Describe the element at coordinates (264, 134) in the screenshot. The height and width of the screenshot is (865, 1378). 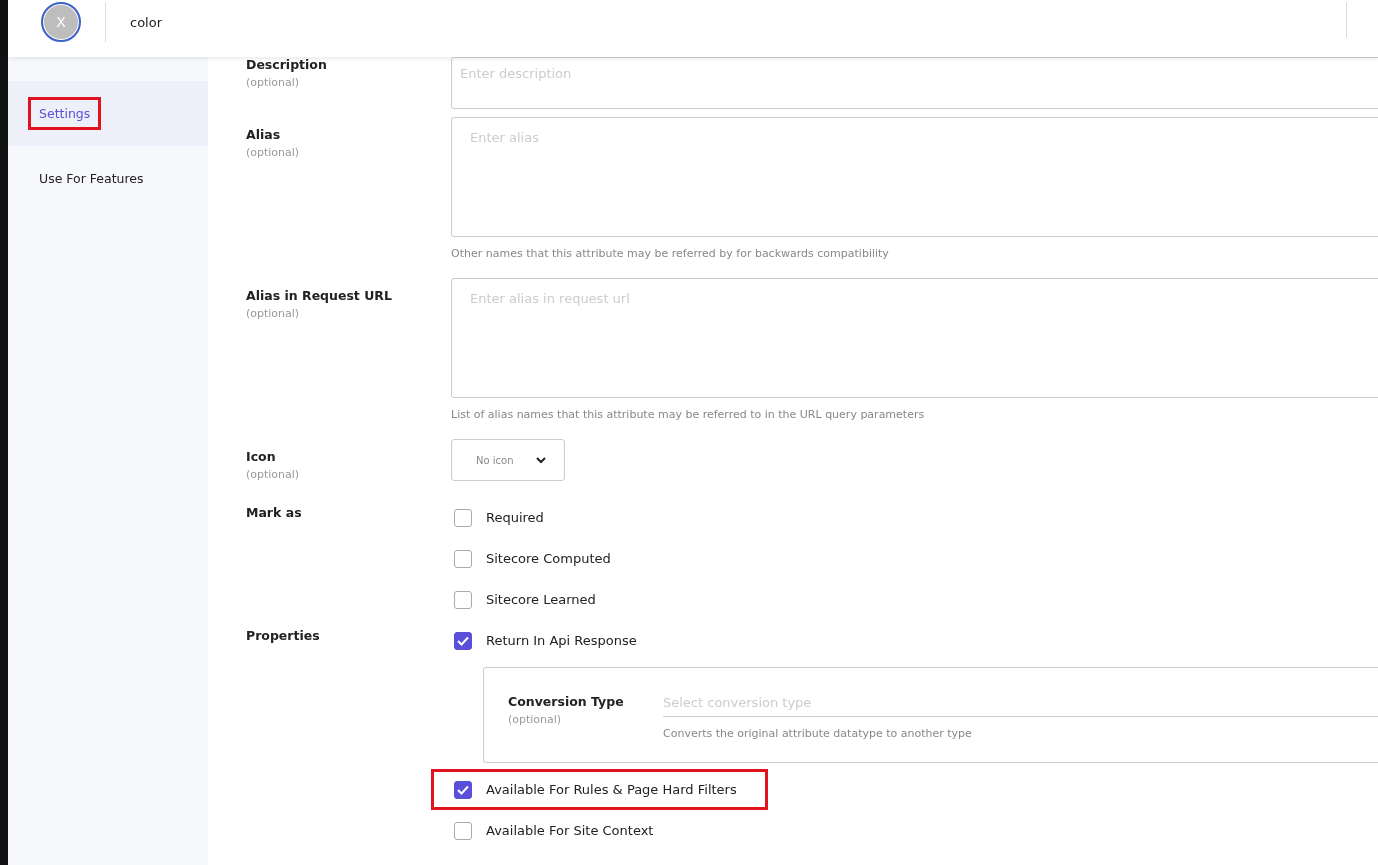
I see `field-label: Alias` at that location.